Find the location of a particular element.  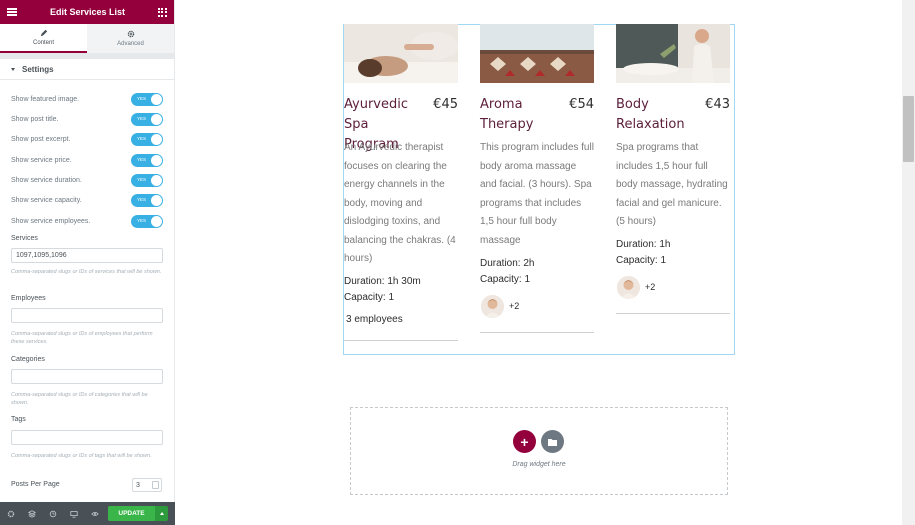

switch-label: Show post title. is located at coordinates (35, 119).